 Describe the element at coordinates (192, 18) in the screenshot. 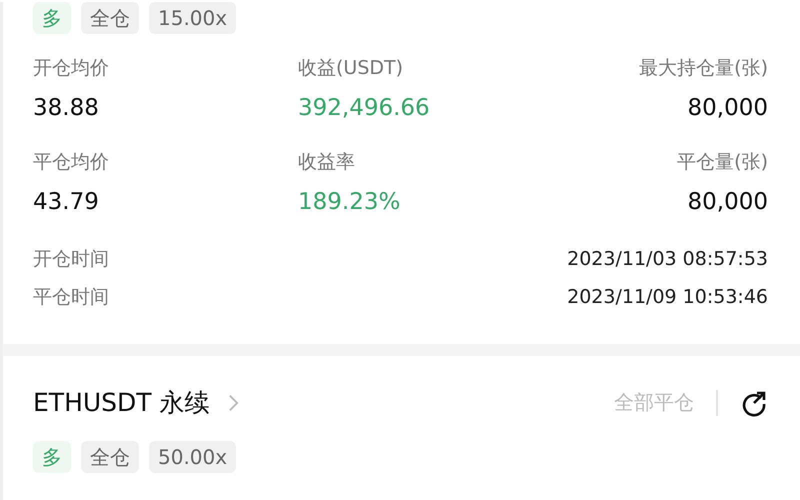

I see `info-tag: 15.00x` at that location.